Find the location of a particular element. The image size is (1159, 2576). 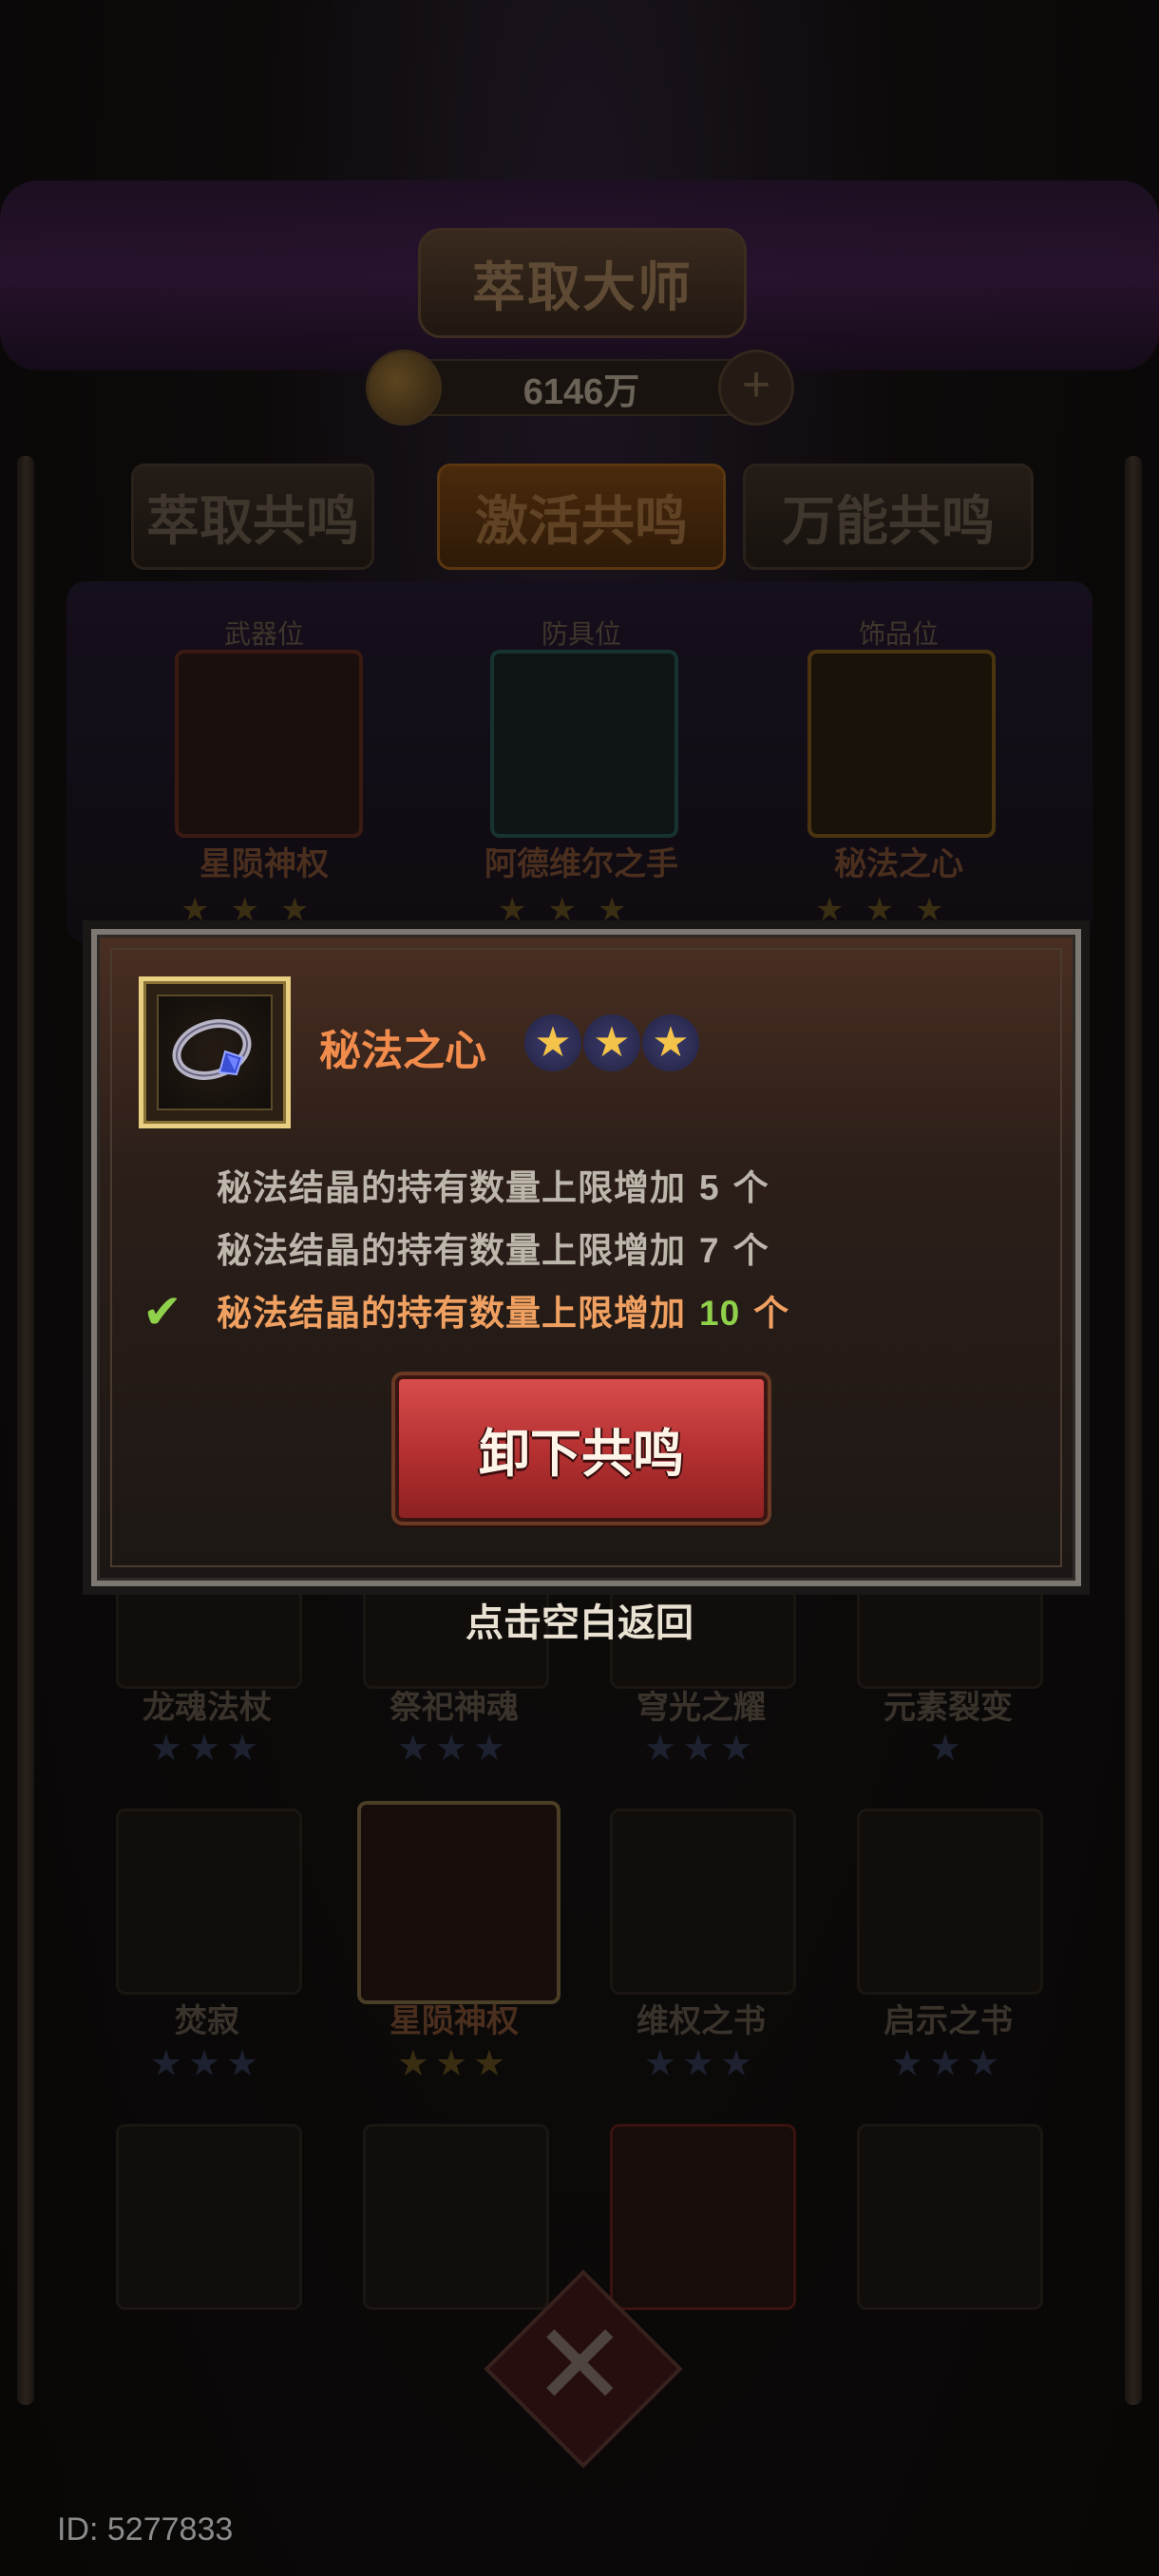

grid-item-name: 维权之书 is located at coordinates (701, 2021).